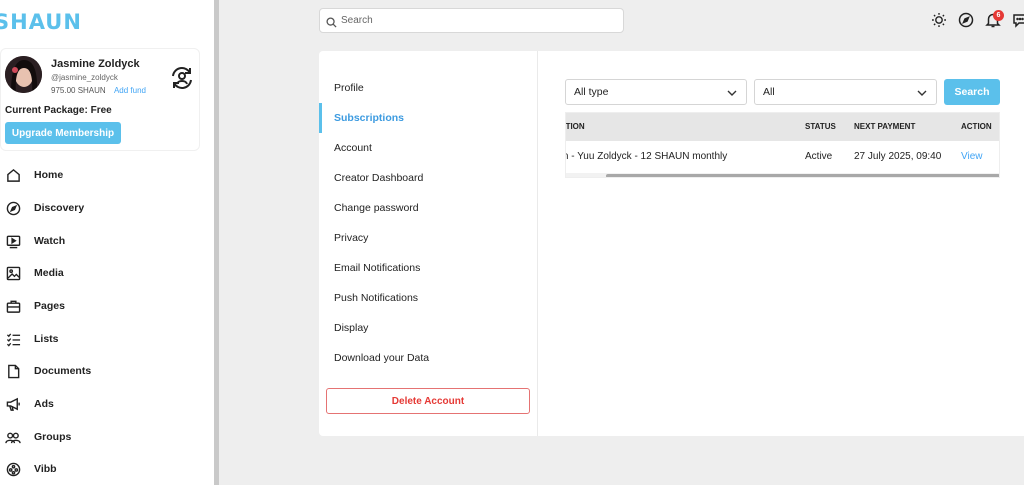 This screenshot has width=1024, height=485. Describe the element at coordinates (49, 306) in the screenshot. I see `nav-label: Pages` at that location.